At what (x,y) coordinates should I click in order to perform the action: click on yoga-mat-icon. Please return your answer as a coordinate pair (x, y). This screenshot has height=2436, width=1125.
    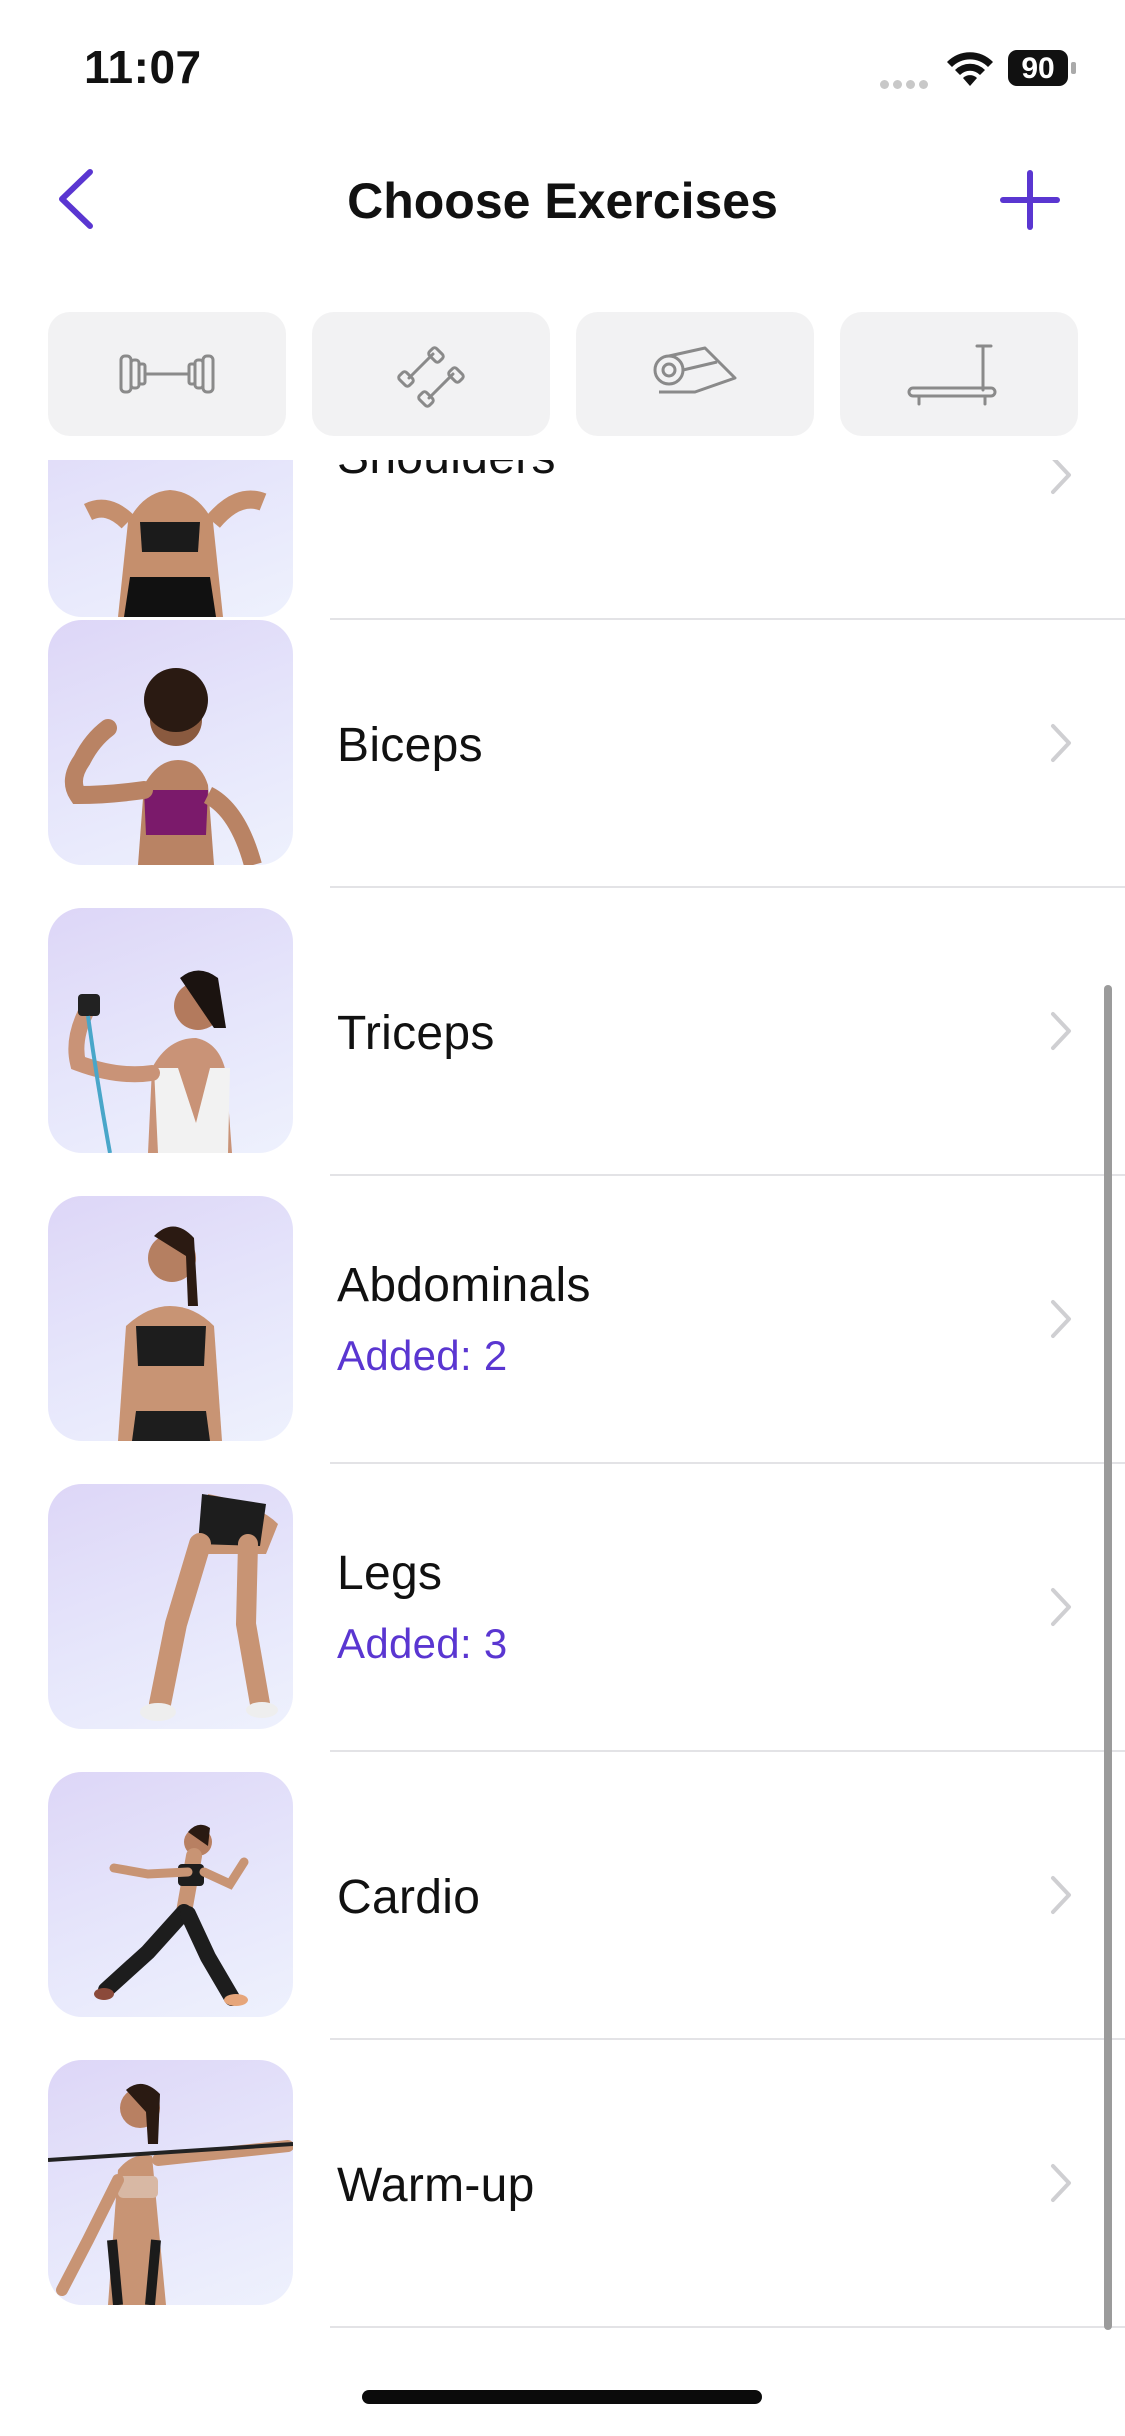
    Looking at the image, I should click on (695, 370).